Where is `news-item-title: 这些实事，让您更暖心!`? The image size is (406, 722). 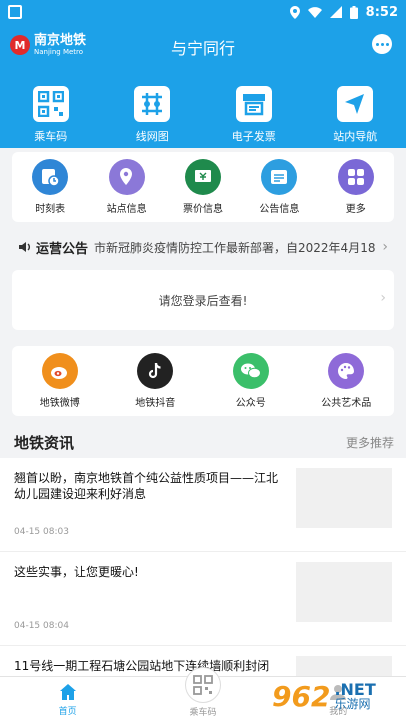 news-item-title: 这些实事，让您更暖心! is located at coordinates (76, 572).